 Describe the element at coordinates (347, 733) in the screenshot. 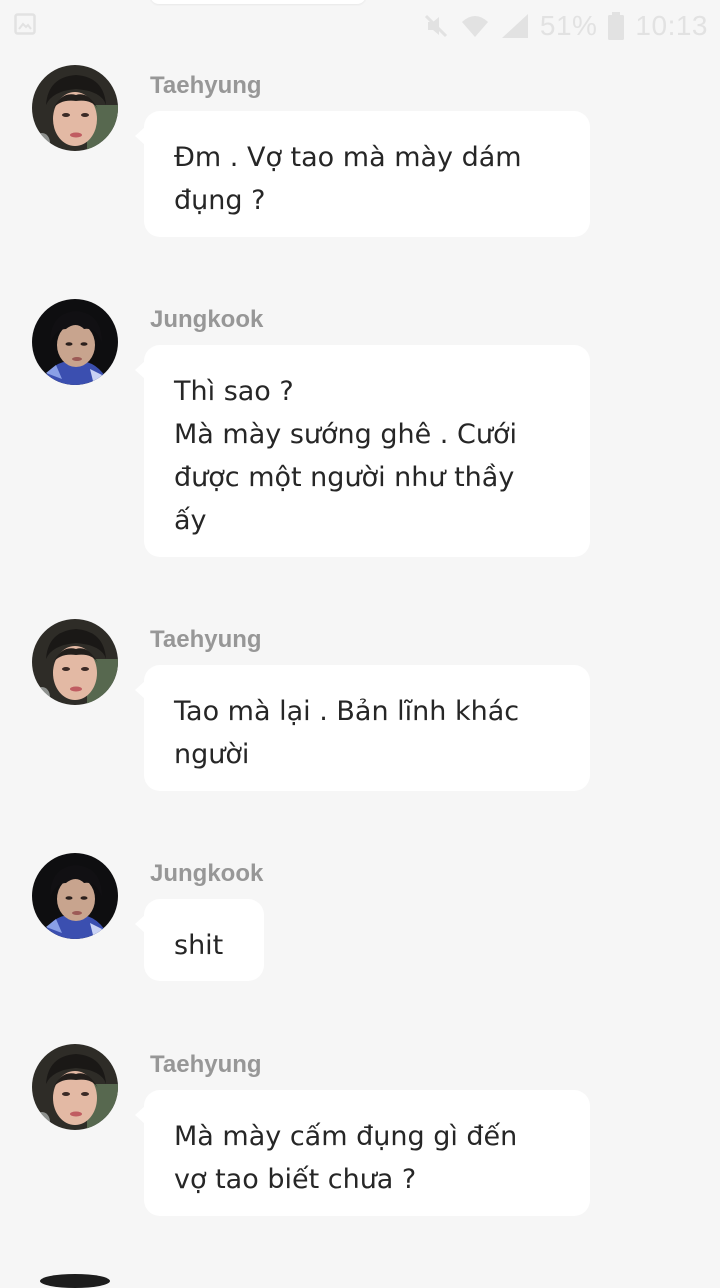

I see `message-text: Tao mà lại . Bản lĩnh khác người` at that location.